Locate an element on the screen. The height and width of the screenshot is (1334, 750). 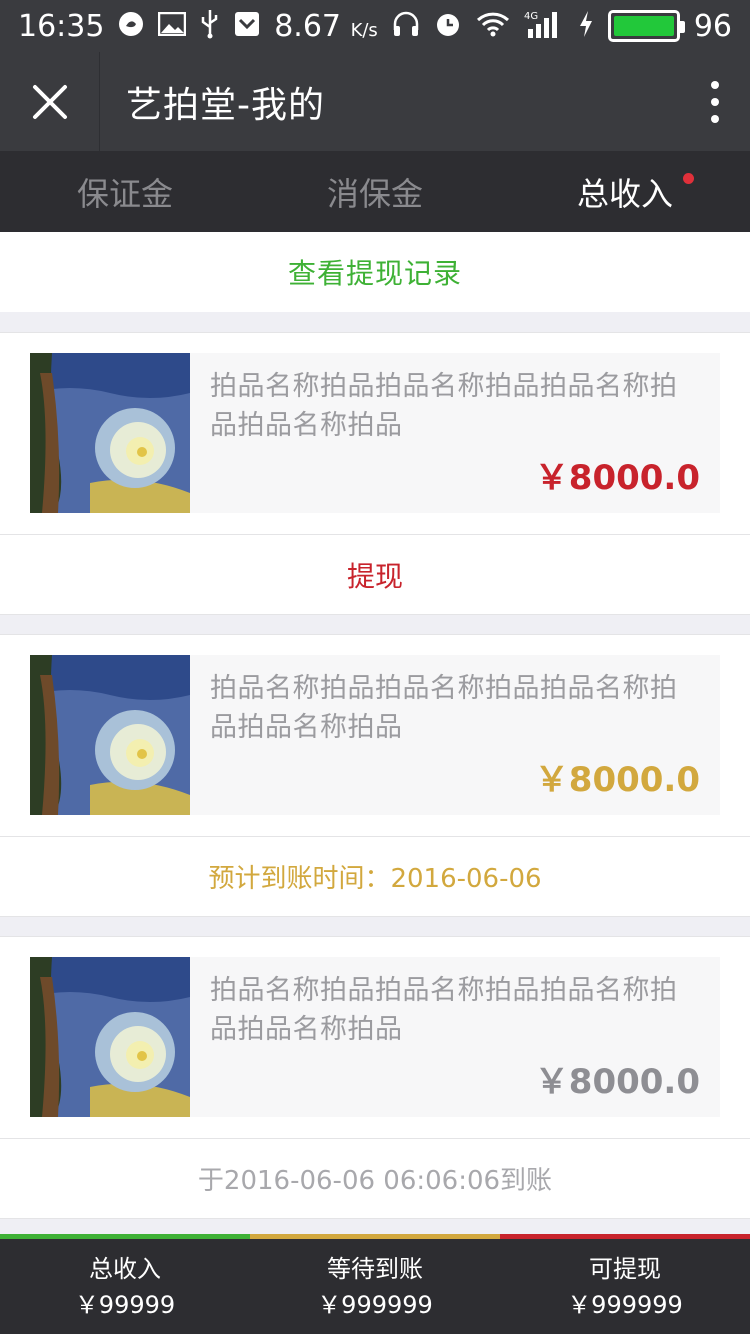
summary-label: 总收入 is located at coordinates (125, 1269).